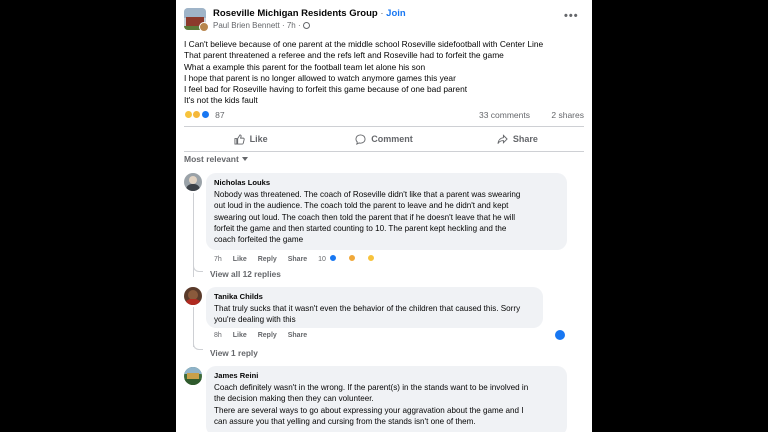 This screenshot has height=432, width=768. I want to click on post-meta: Paul Brien Bennett · 7h ·, so click(261, 25).